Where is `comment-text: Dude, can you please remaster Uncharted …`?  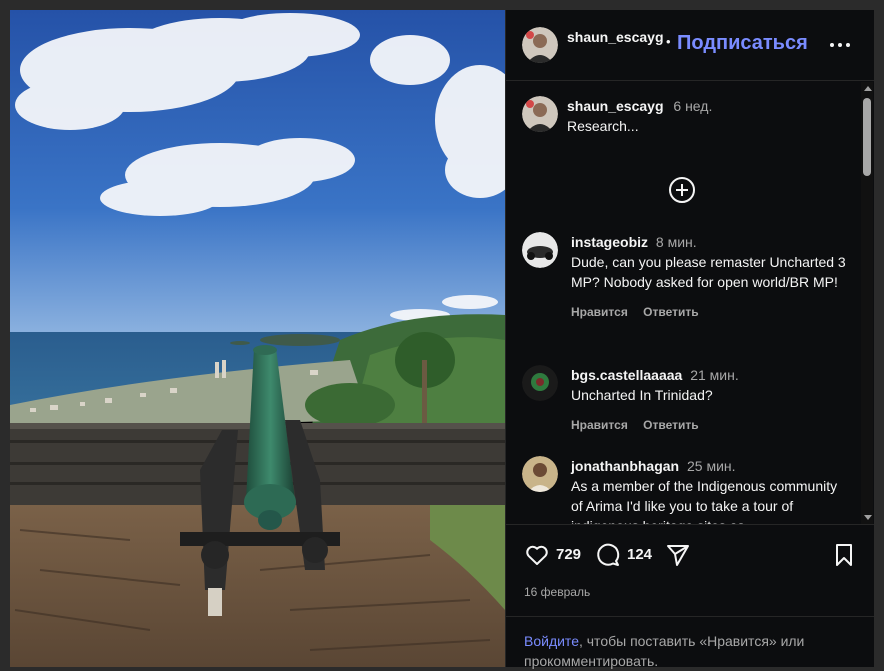
comment-text: Dude, can you please remaster Uncharted … is located at coordinates (708, 272).